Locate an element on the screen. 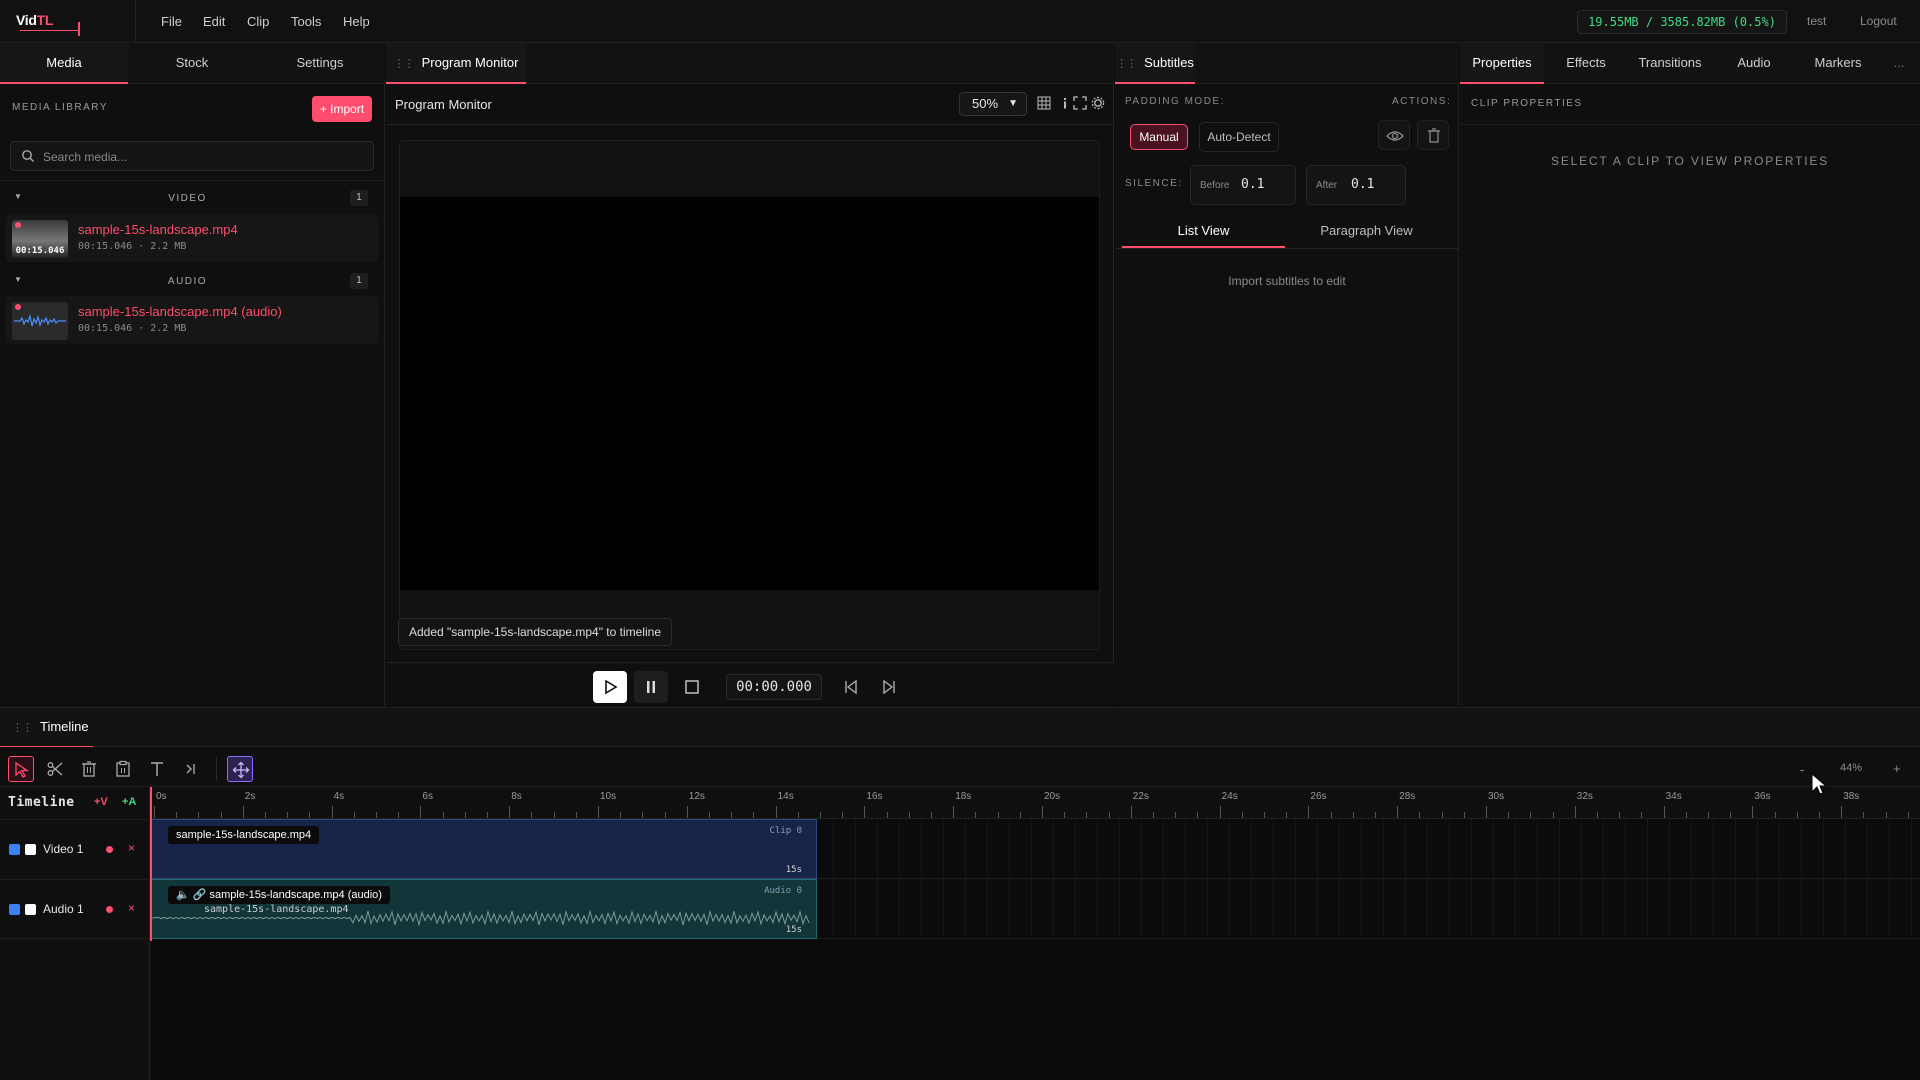  tab-media: Media is located at coordinates (64, 63).